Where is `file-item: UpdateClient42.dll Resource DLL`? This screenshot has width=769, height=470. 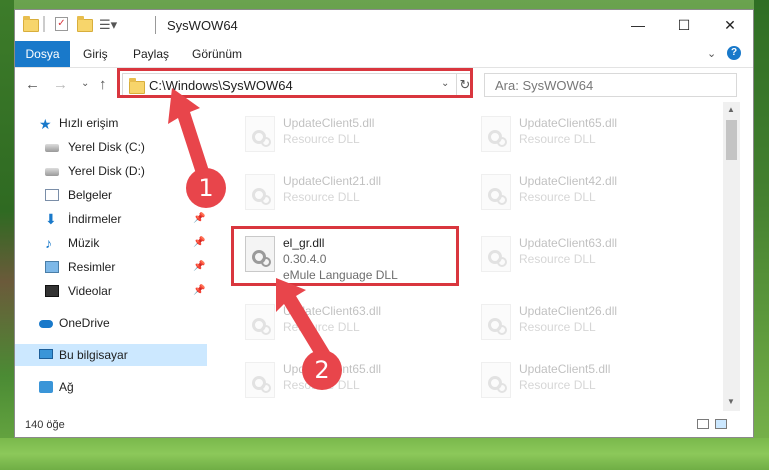 file-item: UpdateClient42.dll Resource DLL is located at coordinates (583, 193).